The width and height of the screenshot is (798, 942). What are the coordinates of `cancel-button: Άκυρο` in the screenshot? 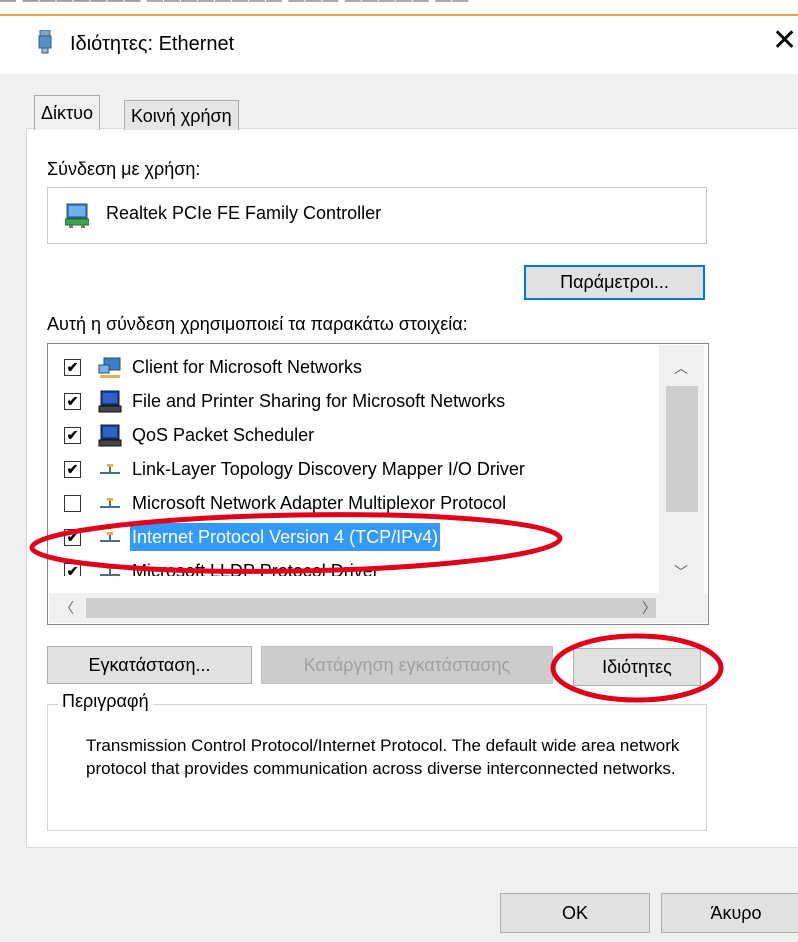 It's located at (729, 913).